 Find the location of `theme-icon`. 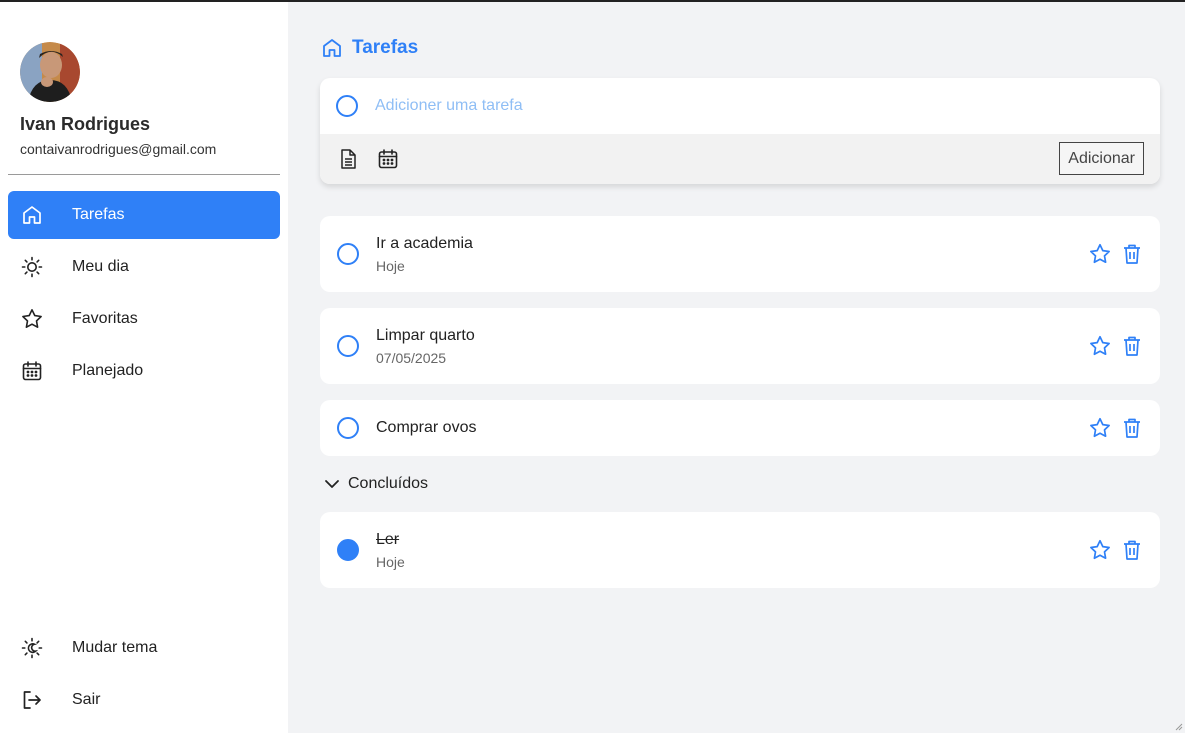

theme-icon is located at coordinates (32, 648).